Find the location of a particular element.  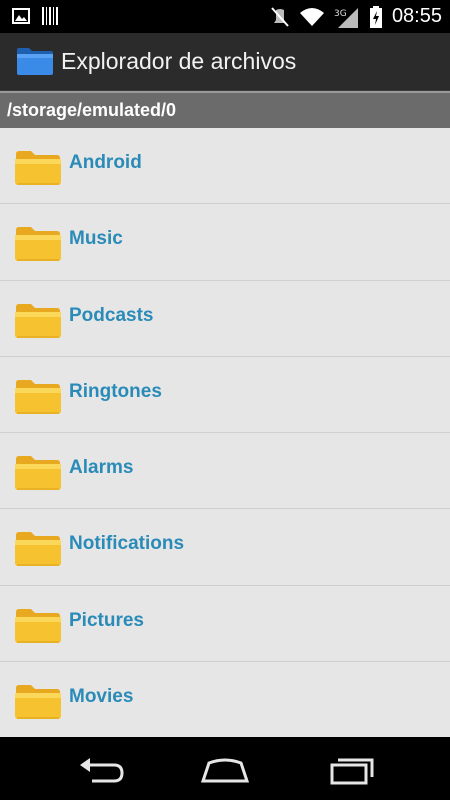

image-icon is located at coordinates (21, 16).